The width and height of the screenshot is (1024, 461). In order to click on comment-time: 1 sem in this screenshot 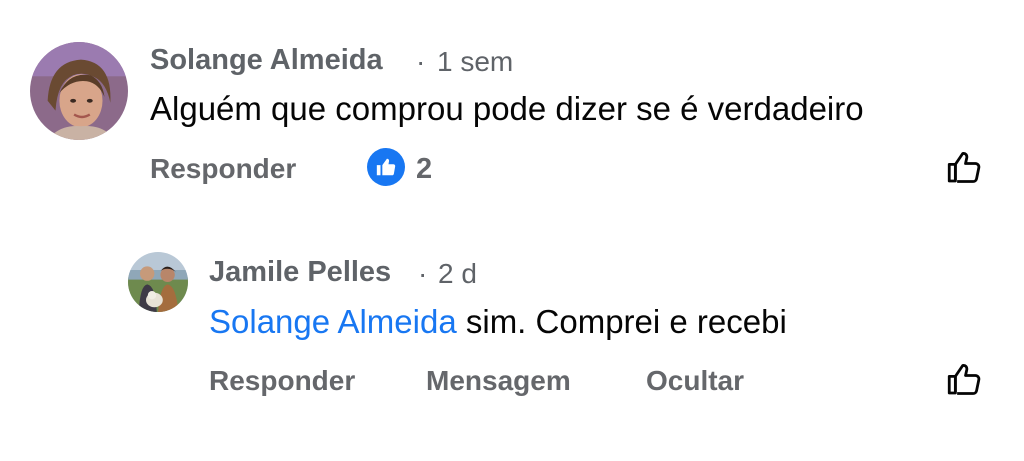, I will do `click(475, 62)`.